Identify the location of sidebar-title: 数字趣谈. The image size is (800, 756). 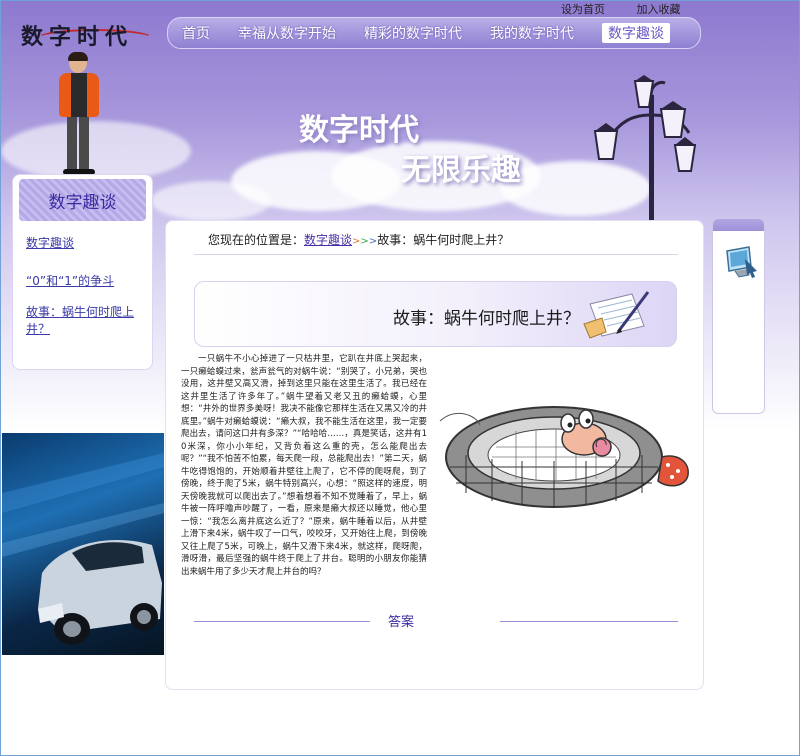
(82, 200).